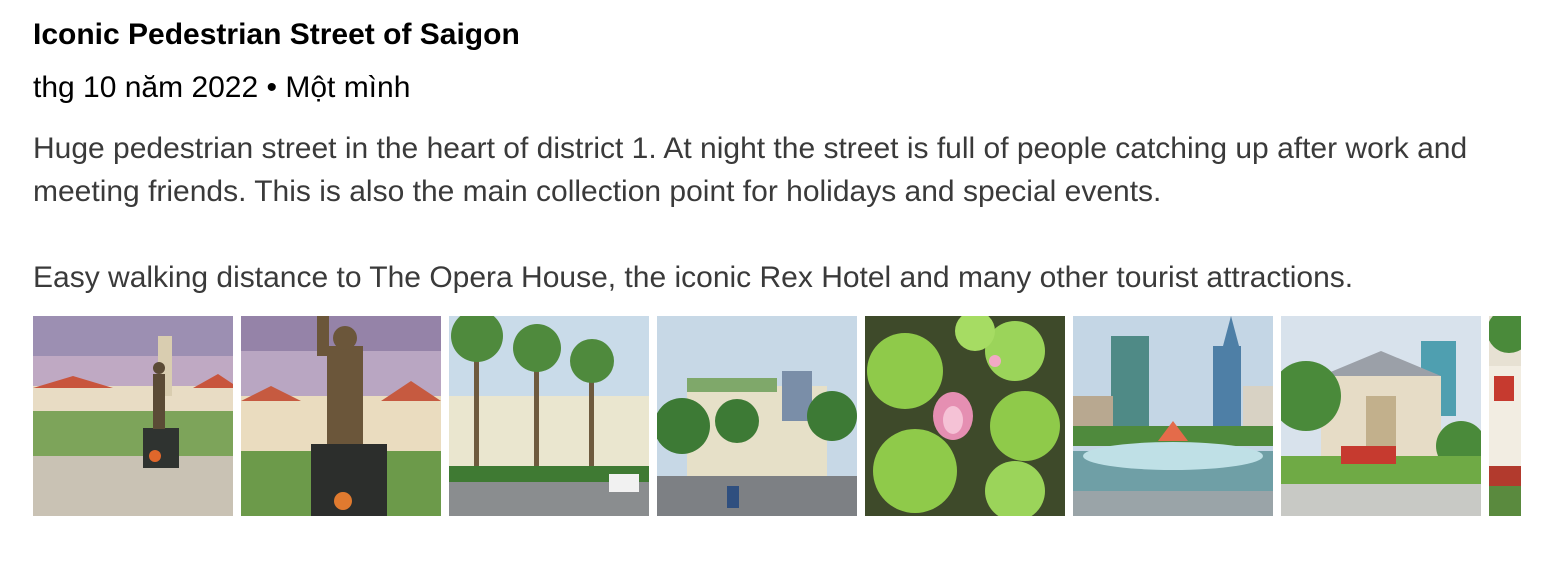 This screenshot has width=1568, height=568. I want to click on review-title: Iconic Pedestrian Street of Saigon, so click(276, 35).